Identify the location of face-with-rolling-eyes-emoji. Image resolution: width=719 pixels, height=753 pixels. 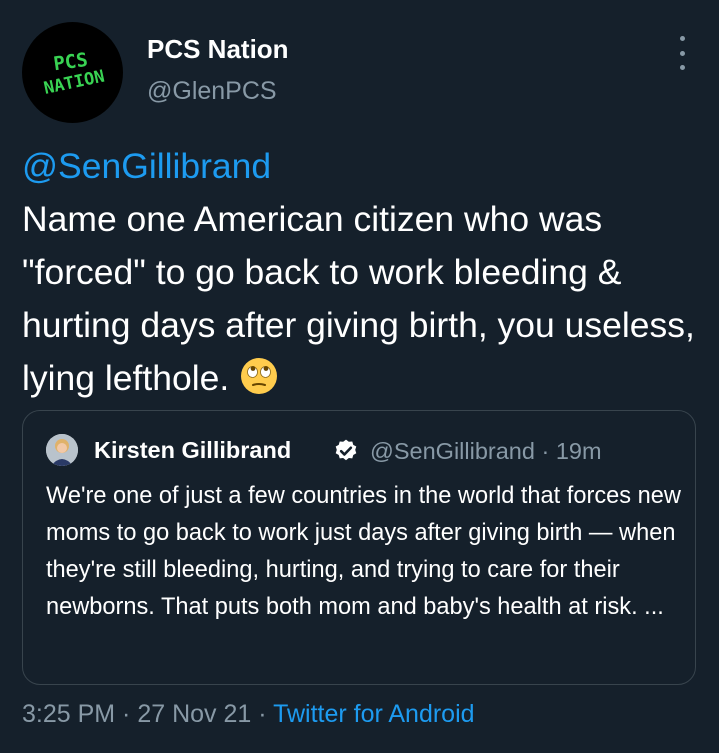
(259, 376).